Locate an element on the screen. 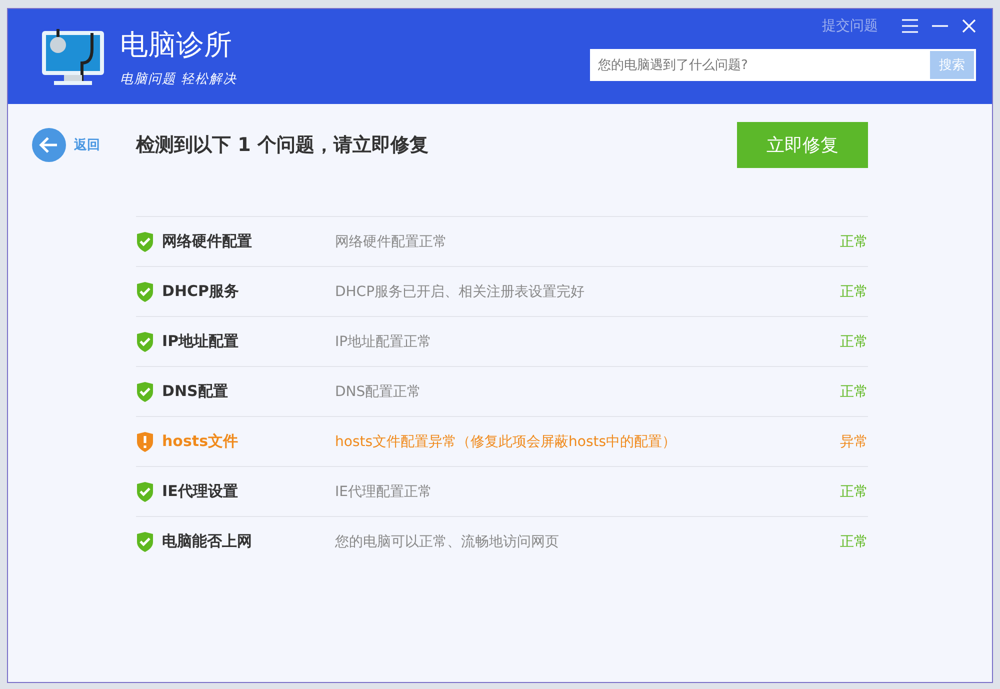 This screenshot has height=689, width=1000. back-link: 返回 is located at coordinates (87, 145).